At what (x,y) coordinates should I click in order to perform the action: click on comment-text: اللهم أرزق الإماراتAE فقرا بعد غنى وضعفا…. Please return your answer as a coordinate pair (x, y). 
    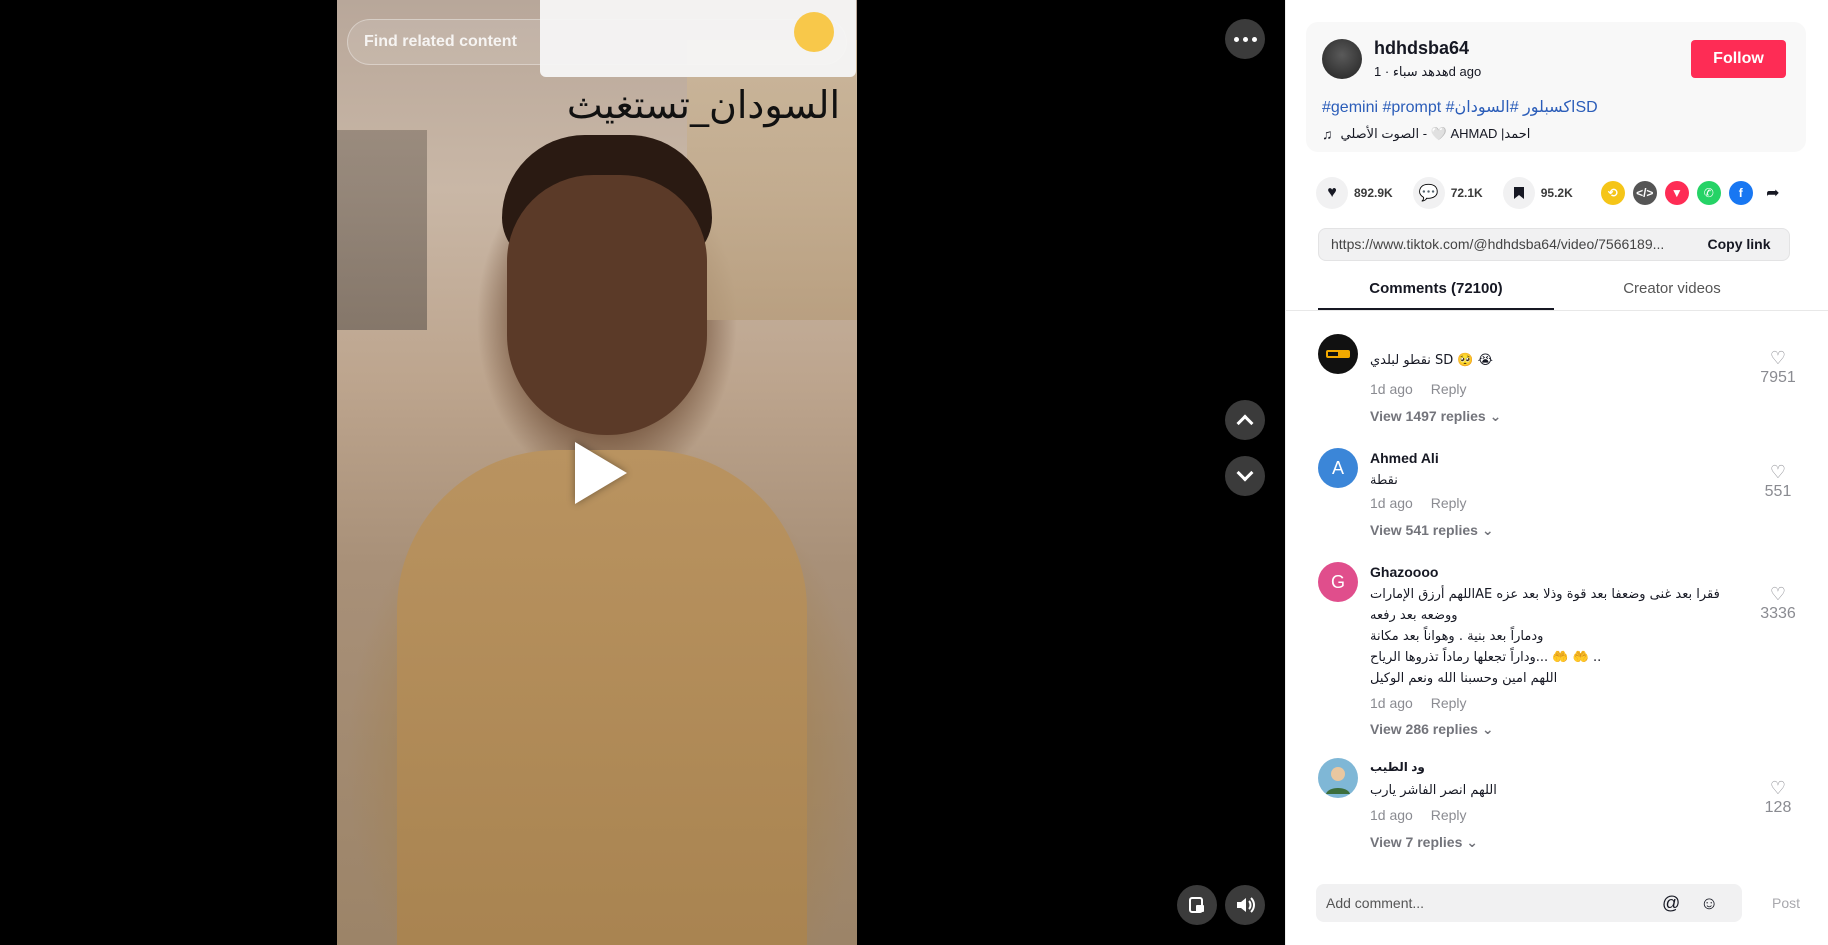
    Looking at the image, I should click on (1550, 636).